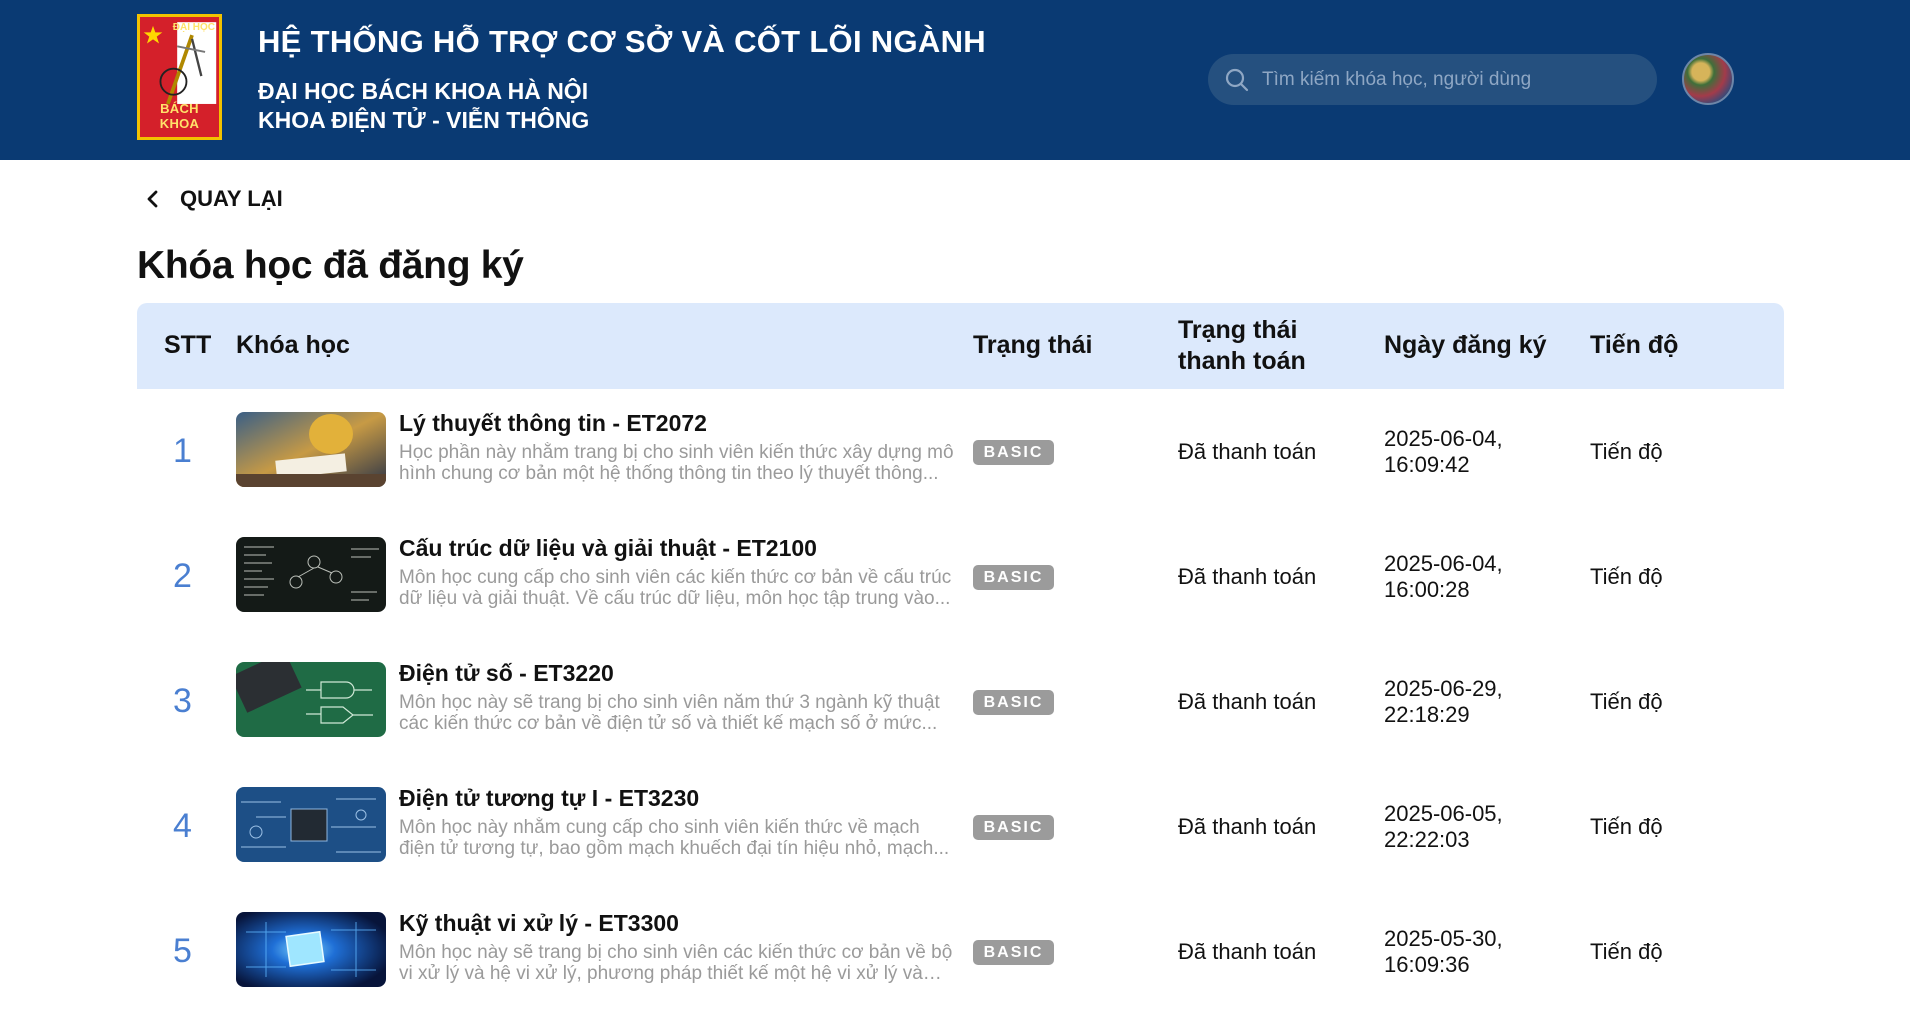 The width and height of the screenshot is (1910, 1028). I want to click on course-title: Lý thuyết thông tin - ET2072, so click(553, 423).